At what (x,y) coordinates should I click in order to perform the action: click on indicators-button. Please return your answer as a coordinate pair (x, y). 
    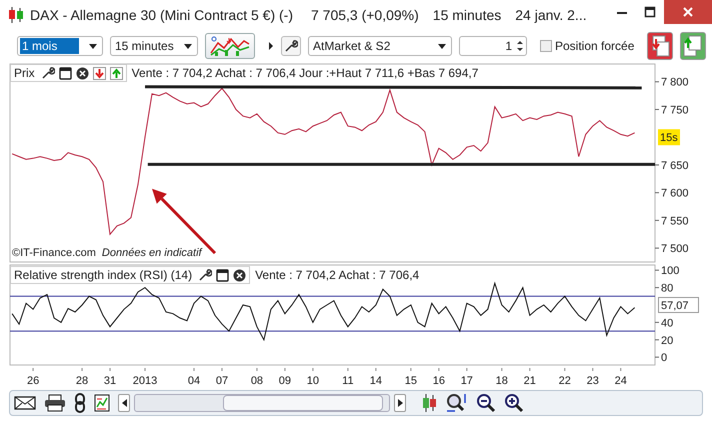
    Looking at the image, I should click on (230, 46).